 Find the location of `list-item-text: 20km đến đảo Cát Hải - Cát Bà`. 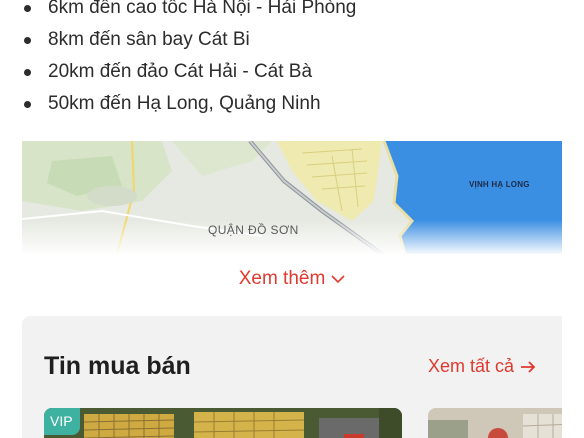

list-item-text: 20km đến đảo Cát Hải - Cát Bà is located at coordinates (180, 71).